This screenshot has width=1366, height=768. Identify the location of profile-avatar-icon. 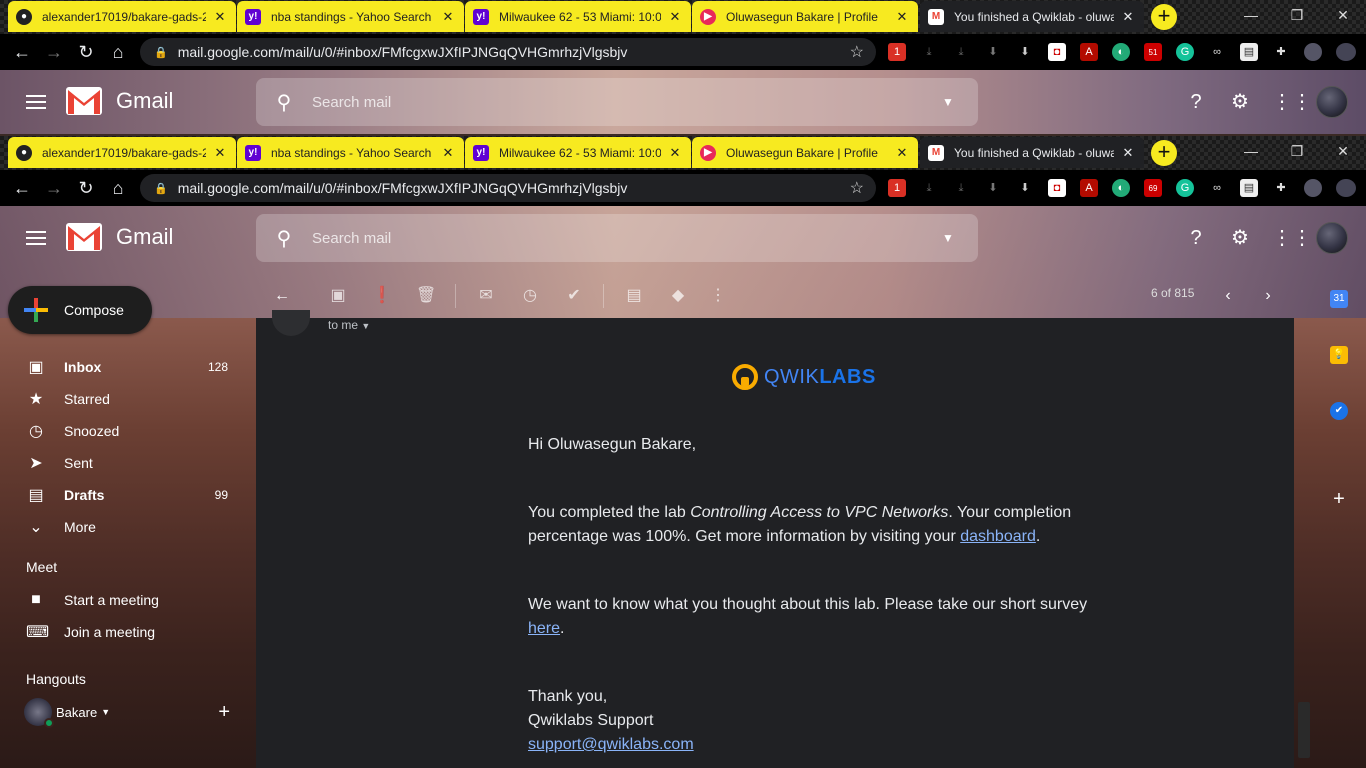
(1346, 188).